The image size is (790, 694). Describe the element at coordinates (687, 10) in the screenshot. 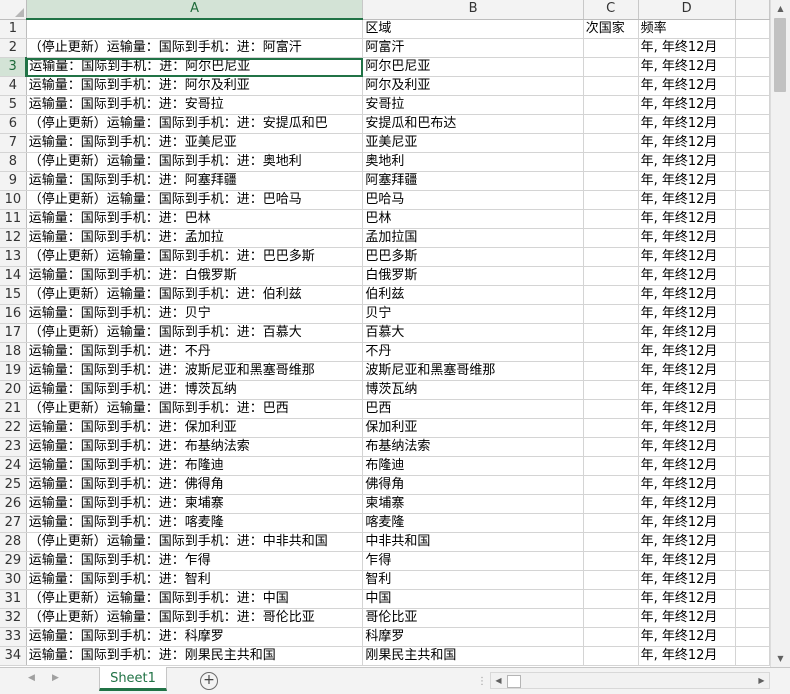

I see `column-header-d: D` at that location.